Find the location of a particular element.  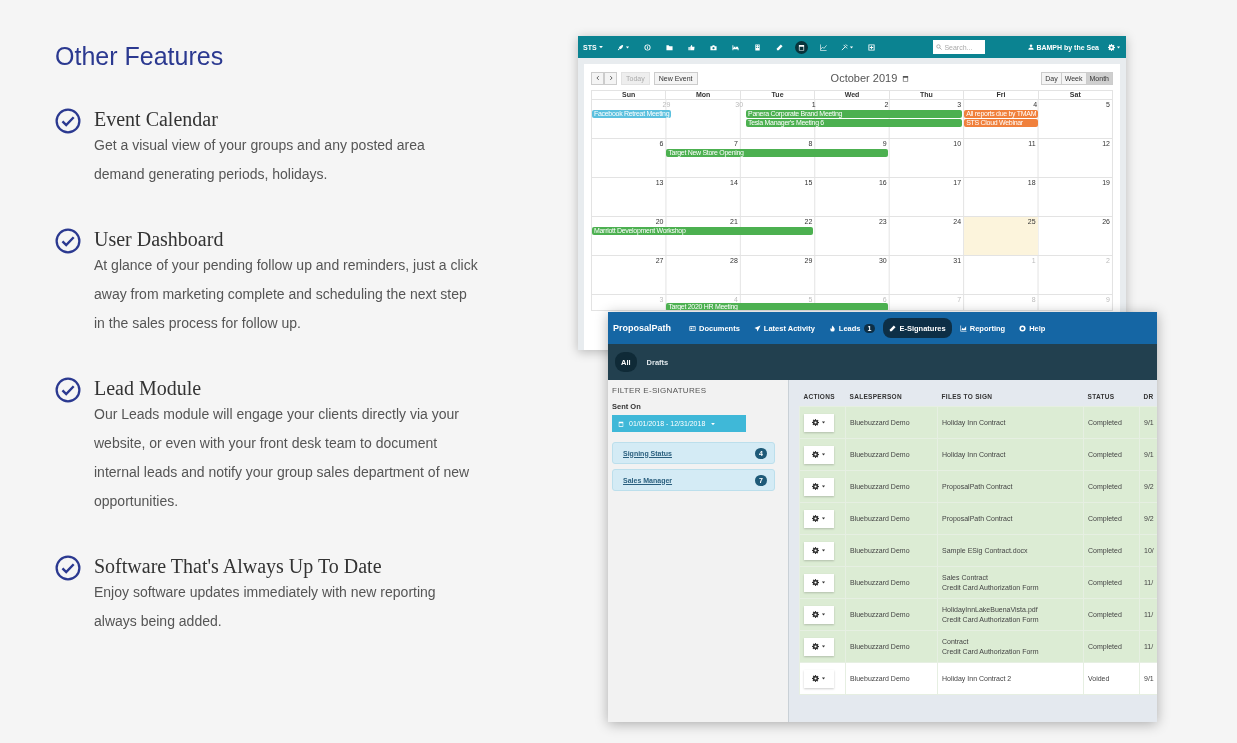

chevron-right-icon is located at coordinates (610, 78).